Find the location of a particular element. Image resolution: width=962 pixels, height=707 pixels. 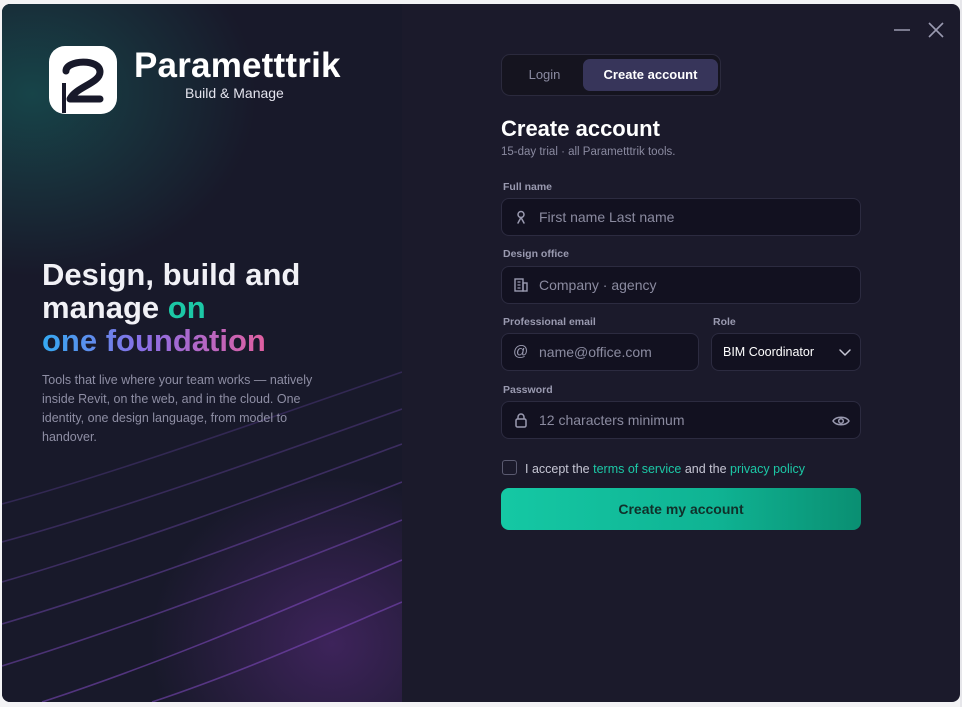

hero-line-2: manage is located at coordinates (101, 307).